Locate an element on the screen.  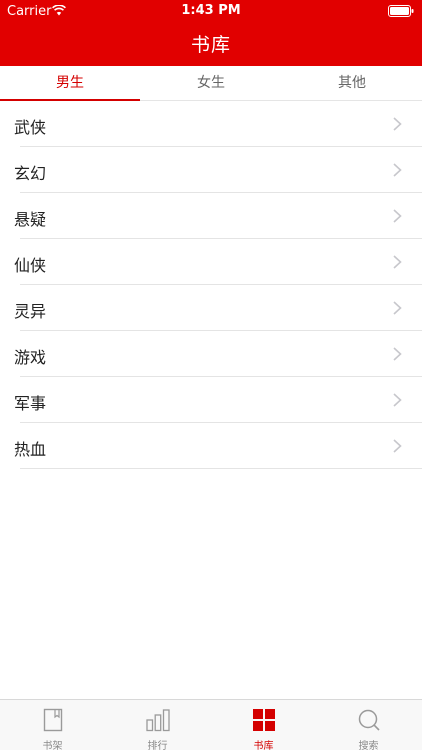
category-label: 悬疑 is located at coordinates (30, 219).